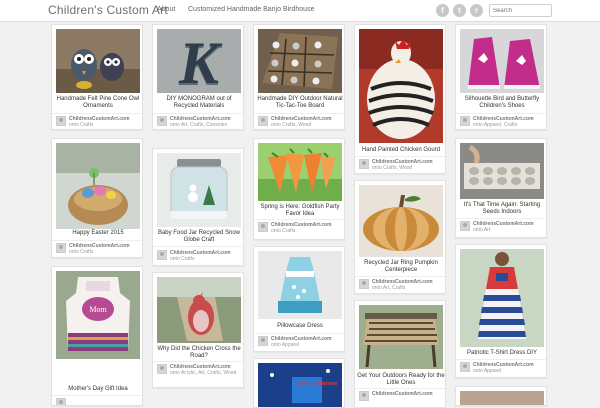 This screenshot has height=408, width=600. I want to click on twitter-icon: t, so click(459, 10).